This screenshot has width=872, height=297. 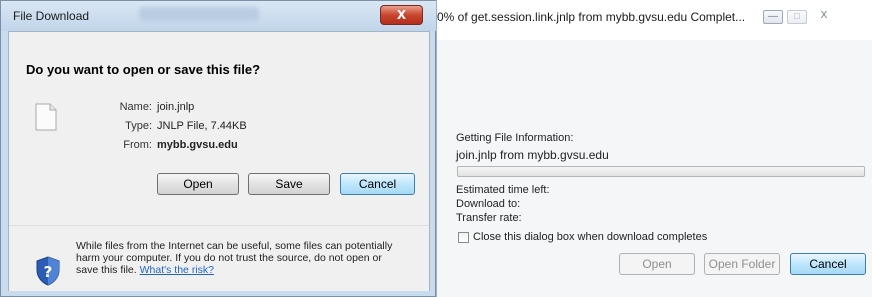 I want to click on name-label: Name:, so click(x=135, y=107).